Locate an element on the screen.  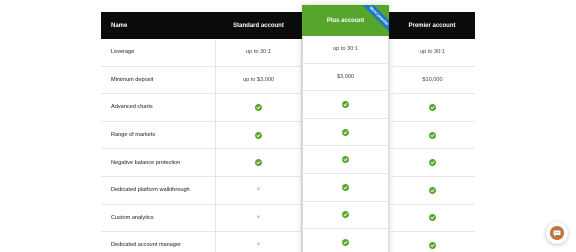
feature-name-cell: Dedicated account manager is located at coordinates (158, 242).